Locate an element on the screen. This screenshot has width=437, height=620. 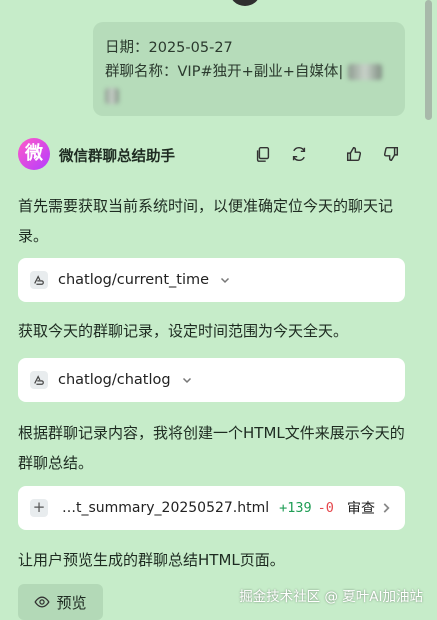
assistant-name: 微信群聊总结助手 is located at coordinates (117, 157).